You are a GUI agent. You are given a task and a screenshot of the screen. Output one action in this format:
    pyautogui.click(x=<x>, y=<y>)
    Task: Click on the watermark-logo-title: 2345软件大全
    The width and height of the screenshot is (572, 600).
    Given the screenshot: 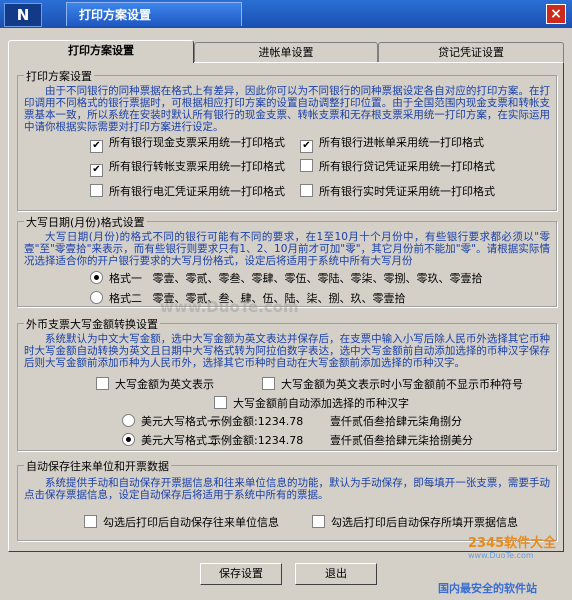 What is the action you would take?
    pyautogui.click(x=512, y=543)
    